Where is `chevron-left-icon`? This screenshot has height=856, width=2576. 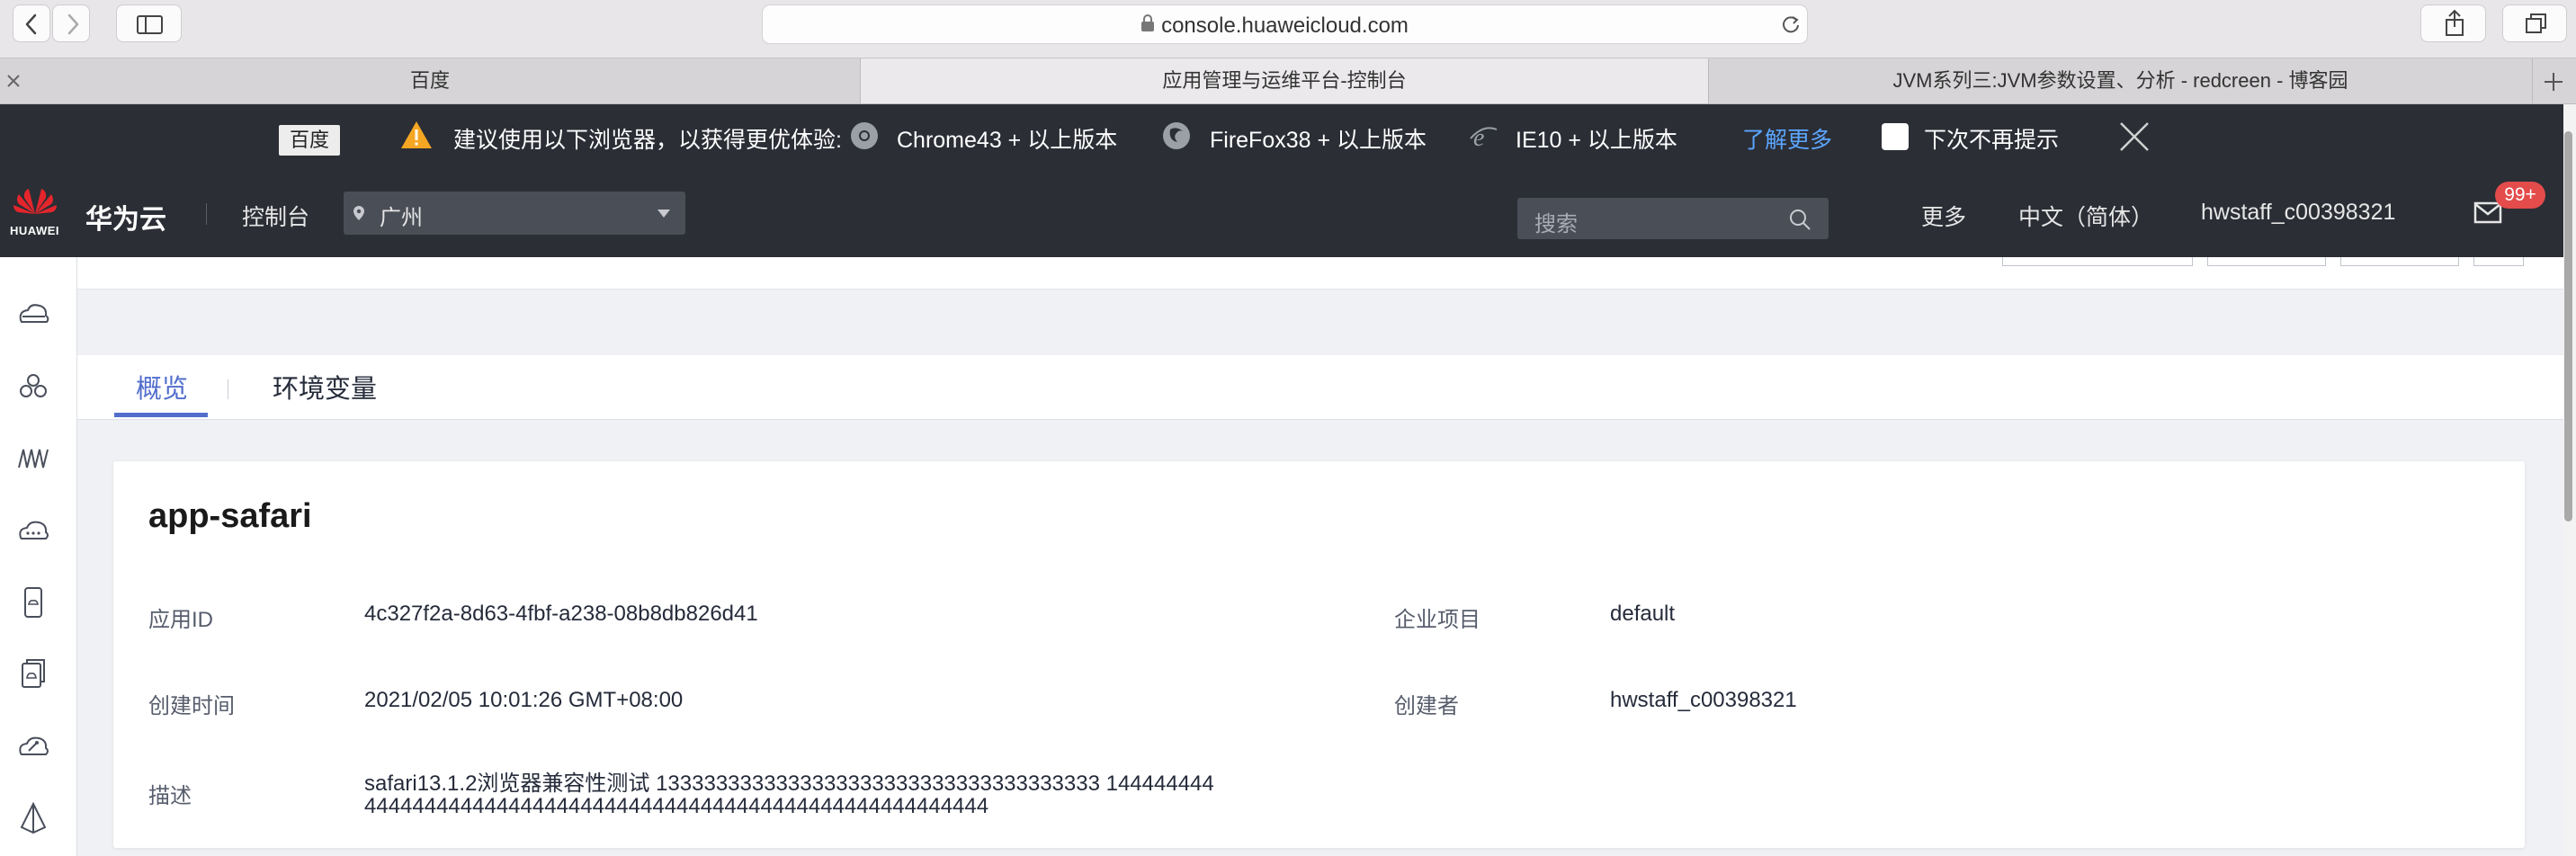 chevron-left-icon is located at coordinates (31, 24).